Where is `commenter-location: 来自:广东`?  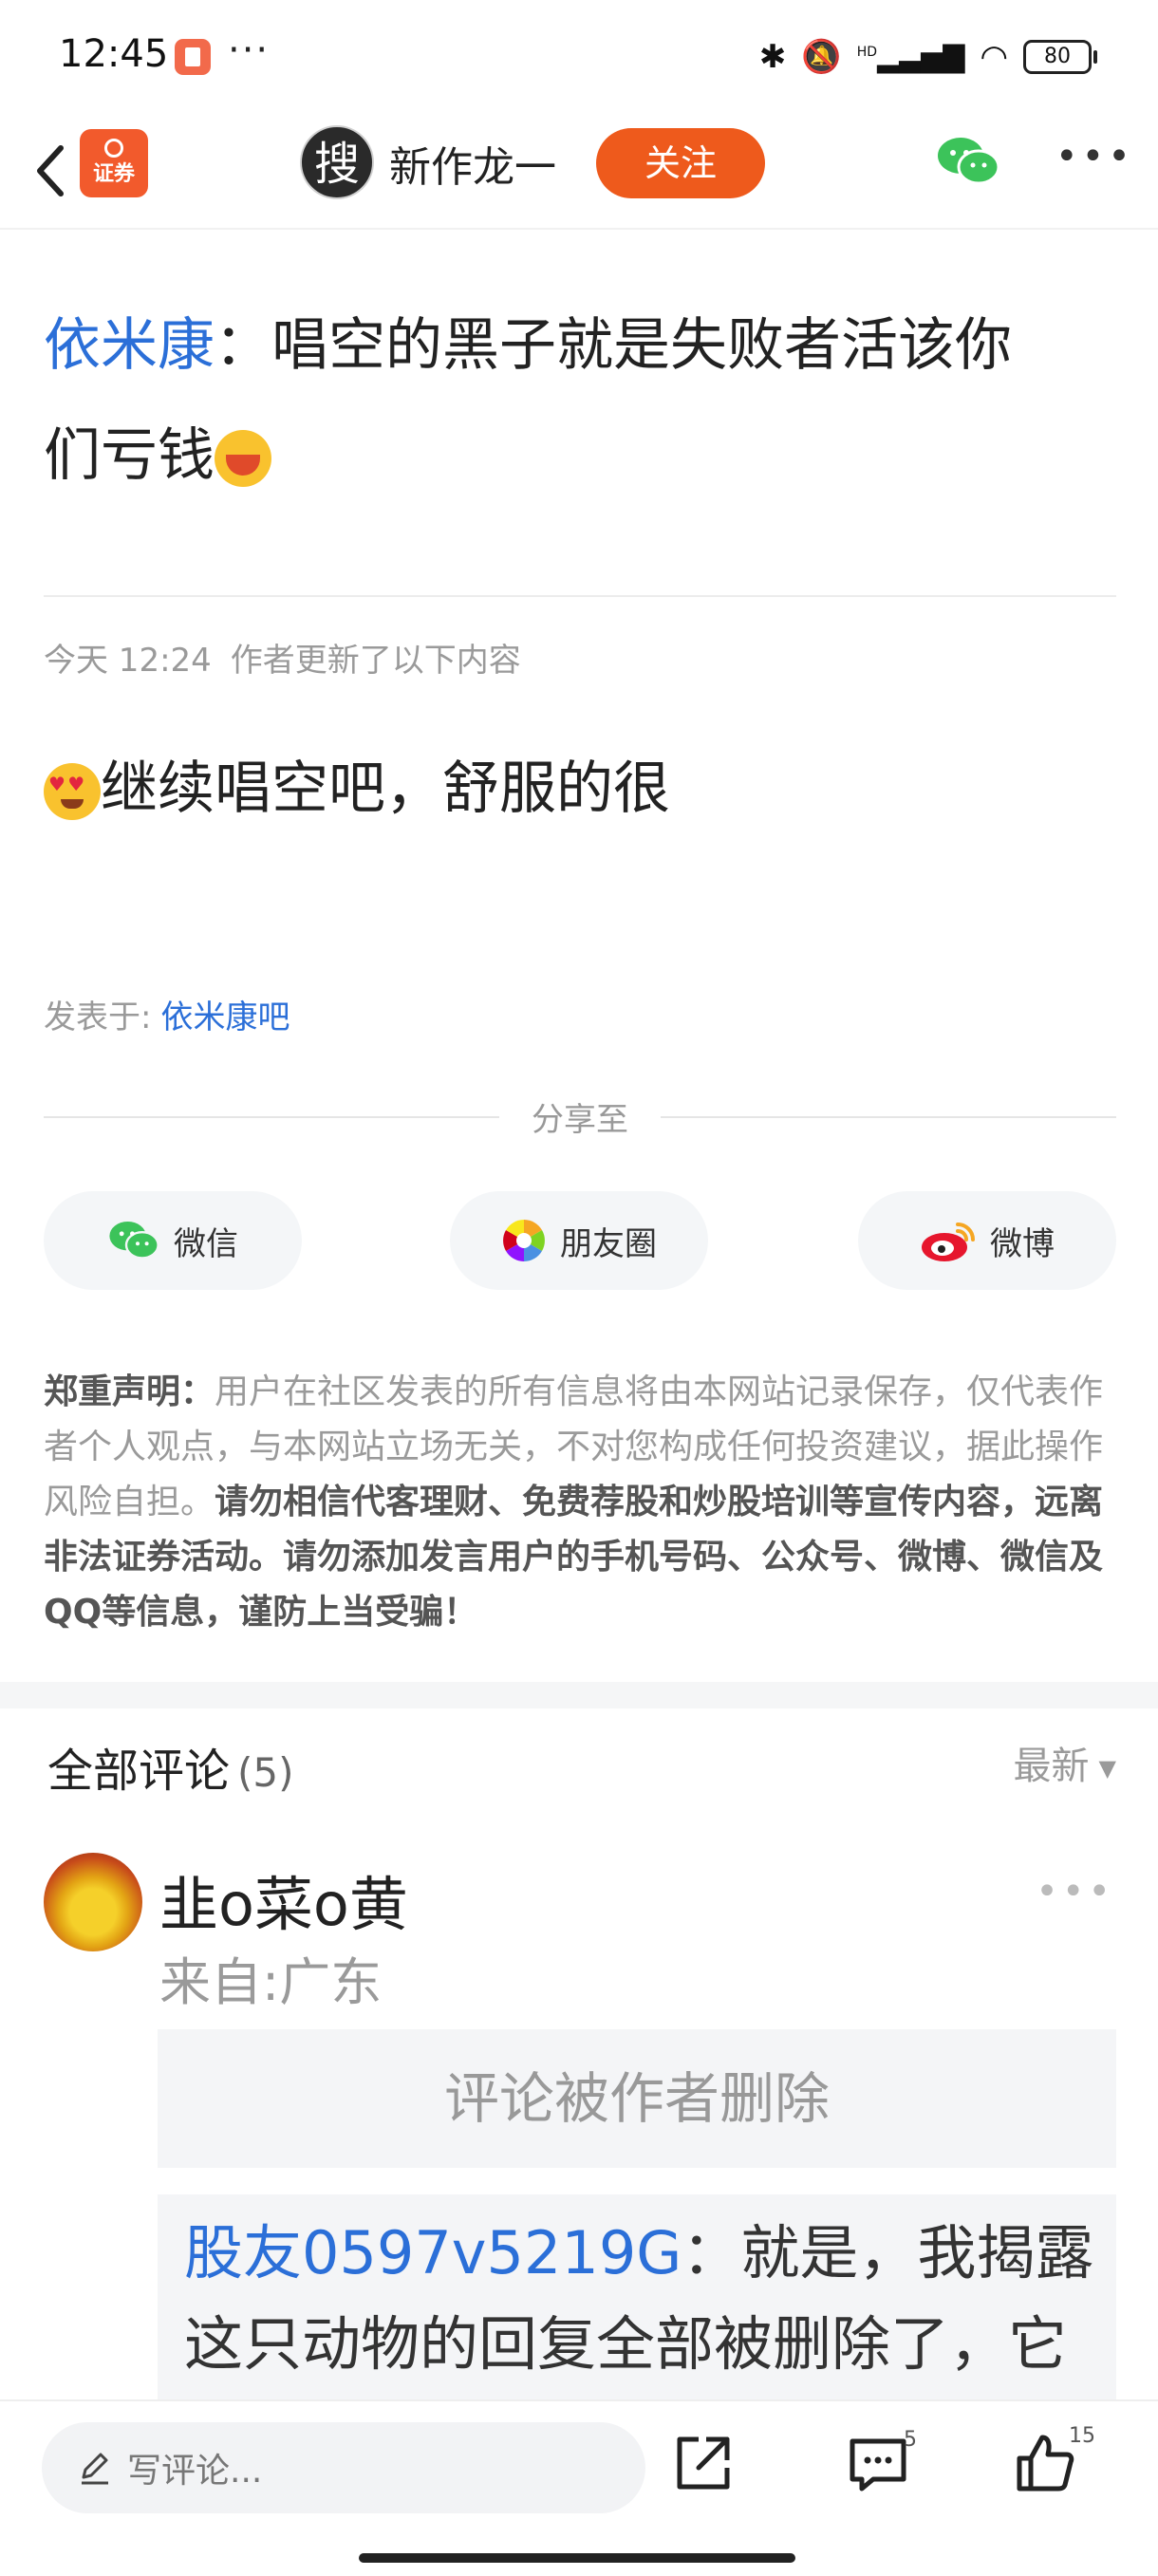
commenter-location: 来自:广东 is located at coordinates (271, 1982).